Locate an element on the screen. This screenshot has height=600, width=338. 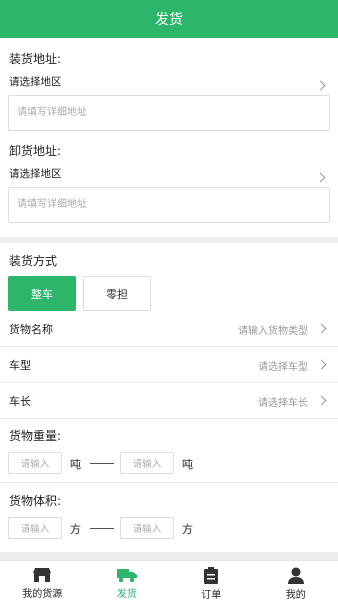
tab-orders: 订单 is located at coordinates (211, 580).